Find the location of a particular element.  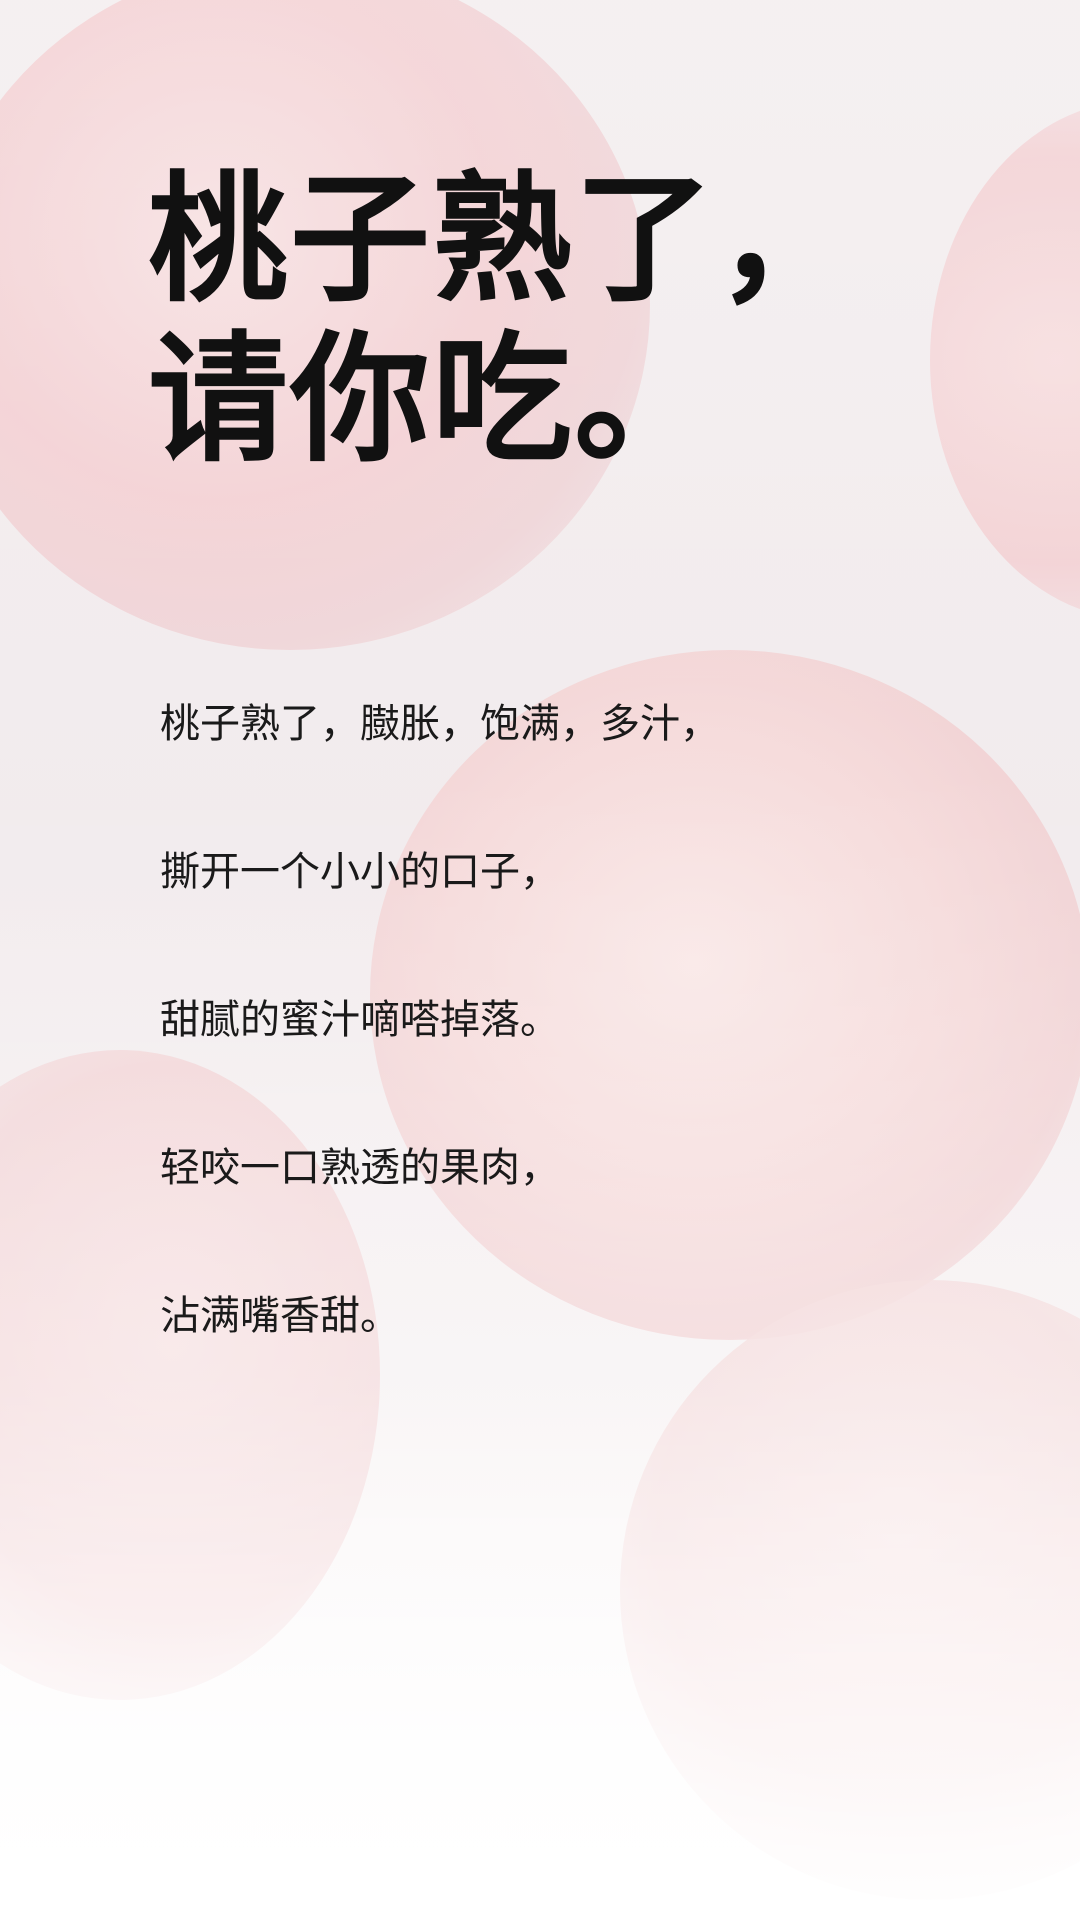

title-line-2: 请你吃。 is located at coordinates (432, 400).